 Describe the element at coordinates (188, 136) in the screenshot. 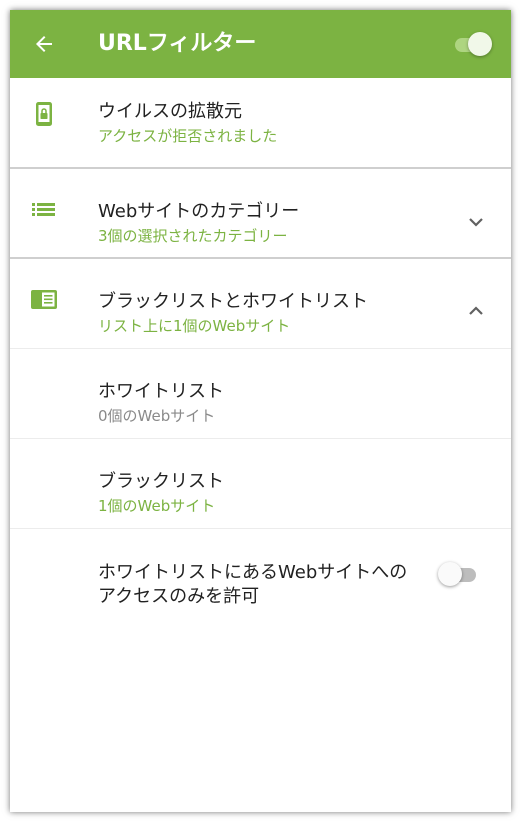

I see `virus-sources-subtitle: アクセスが拒否されました` at that location.